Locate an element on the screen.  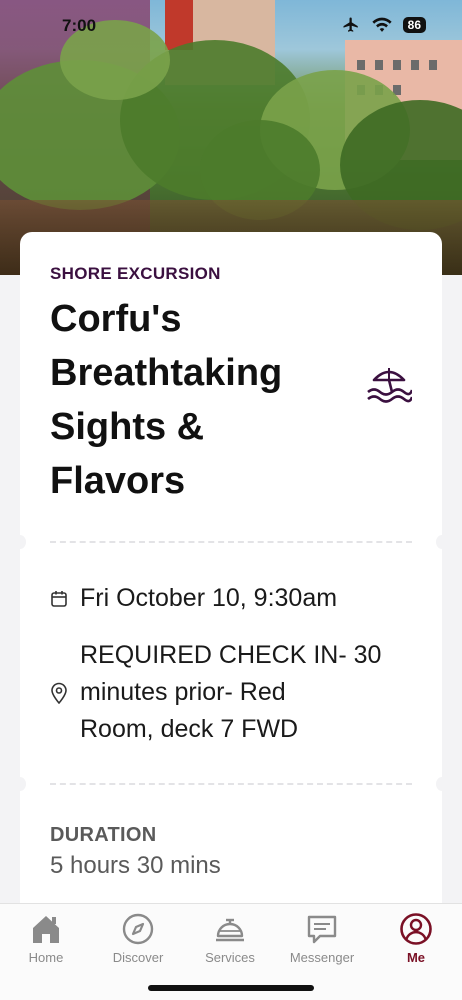
beach-umbrella-icon is located at coordinates (389, 385).